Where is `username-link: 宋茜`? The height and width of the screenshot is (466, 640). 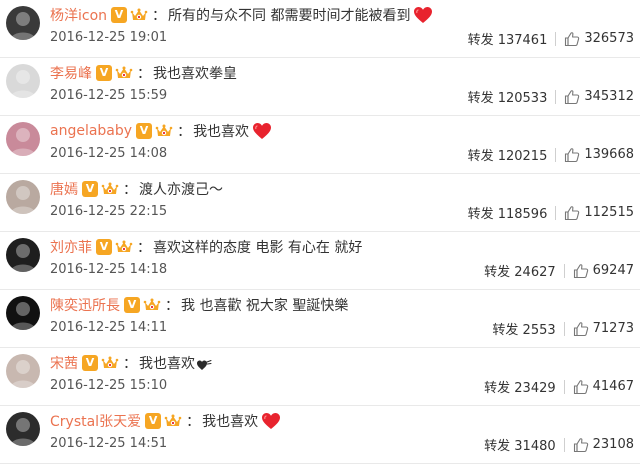 username-link: 宋茜 is located at coordinates (64, 363).